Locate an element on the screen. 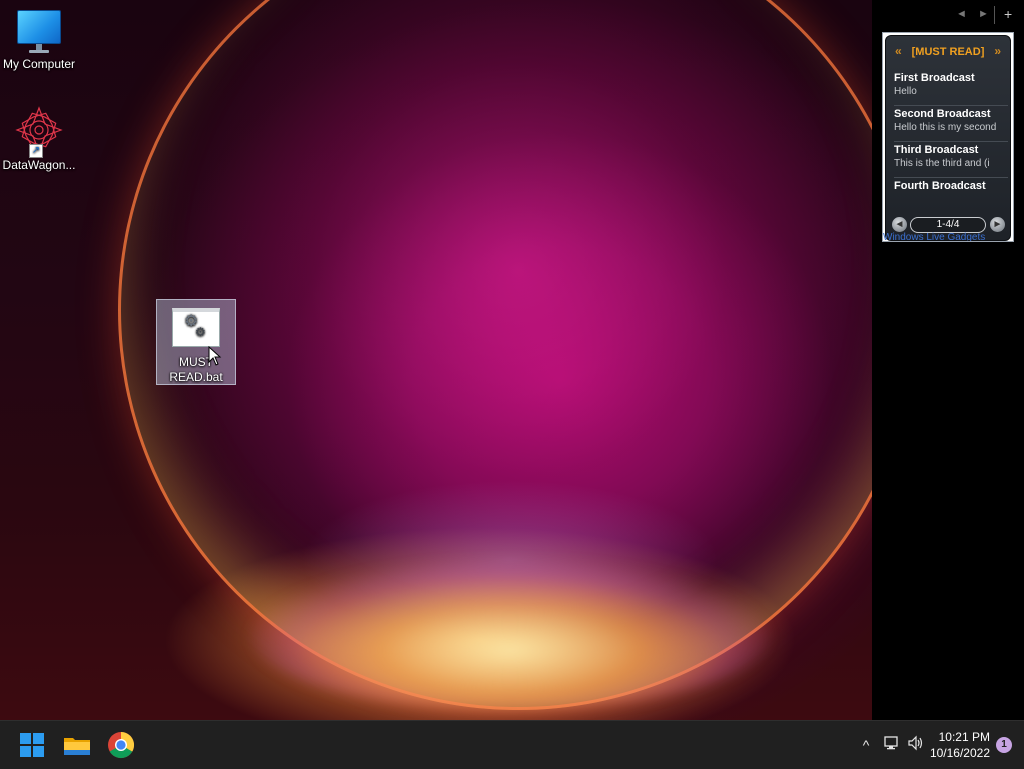 The height and width of the screenshot is (769, 1024). volume-icon is located at coordinates (916, 745).